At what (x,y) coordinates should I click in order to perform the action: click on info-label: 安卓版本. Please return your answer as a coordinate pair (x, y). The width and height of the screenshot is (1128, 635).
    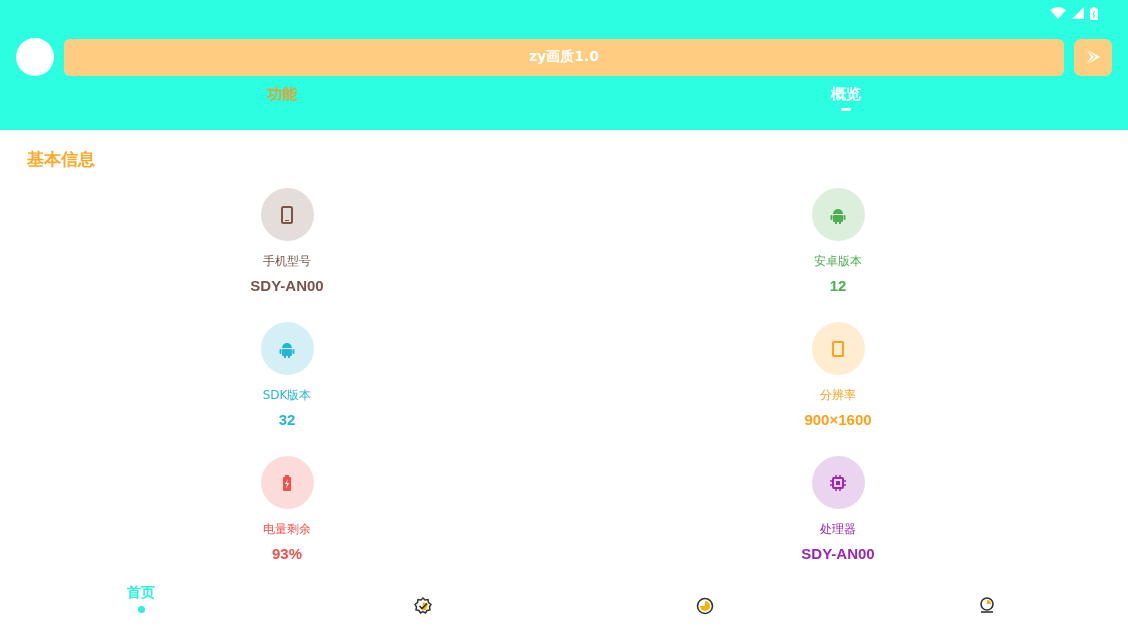
    Looking at the image, I should click on (838, 261).